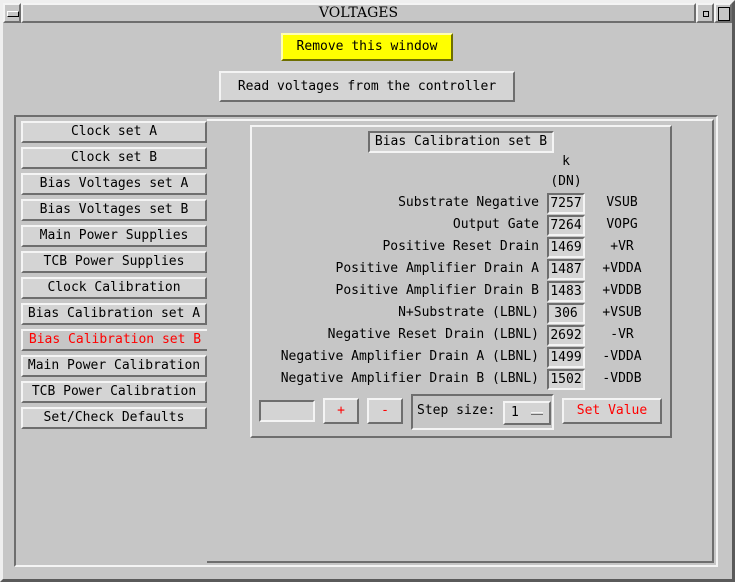 The width and height of the screenshot is (735, 582). I want to click on row-value: 1469, so click(566, 247).